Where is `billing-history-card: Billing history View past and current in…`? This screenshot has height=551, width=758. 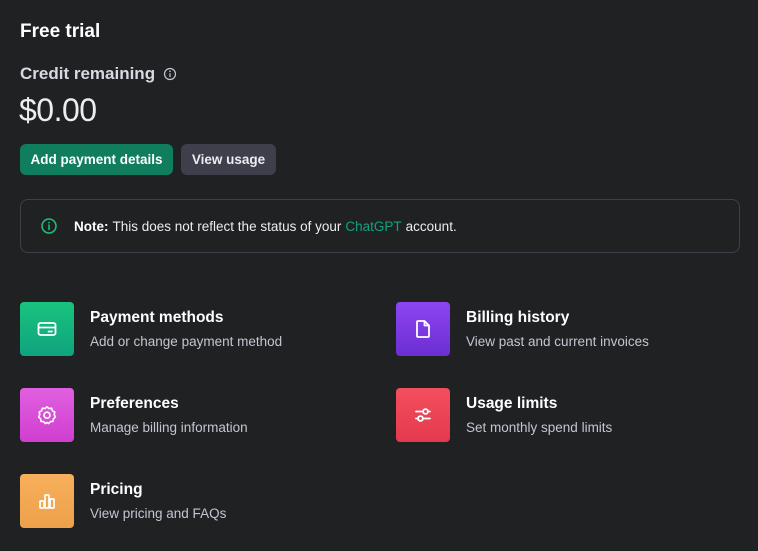 billing-history-card: Billing history View past and current in… is located at coordinates (561, 329).